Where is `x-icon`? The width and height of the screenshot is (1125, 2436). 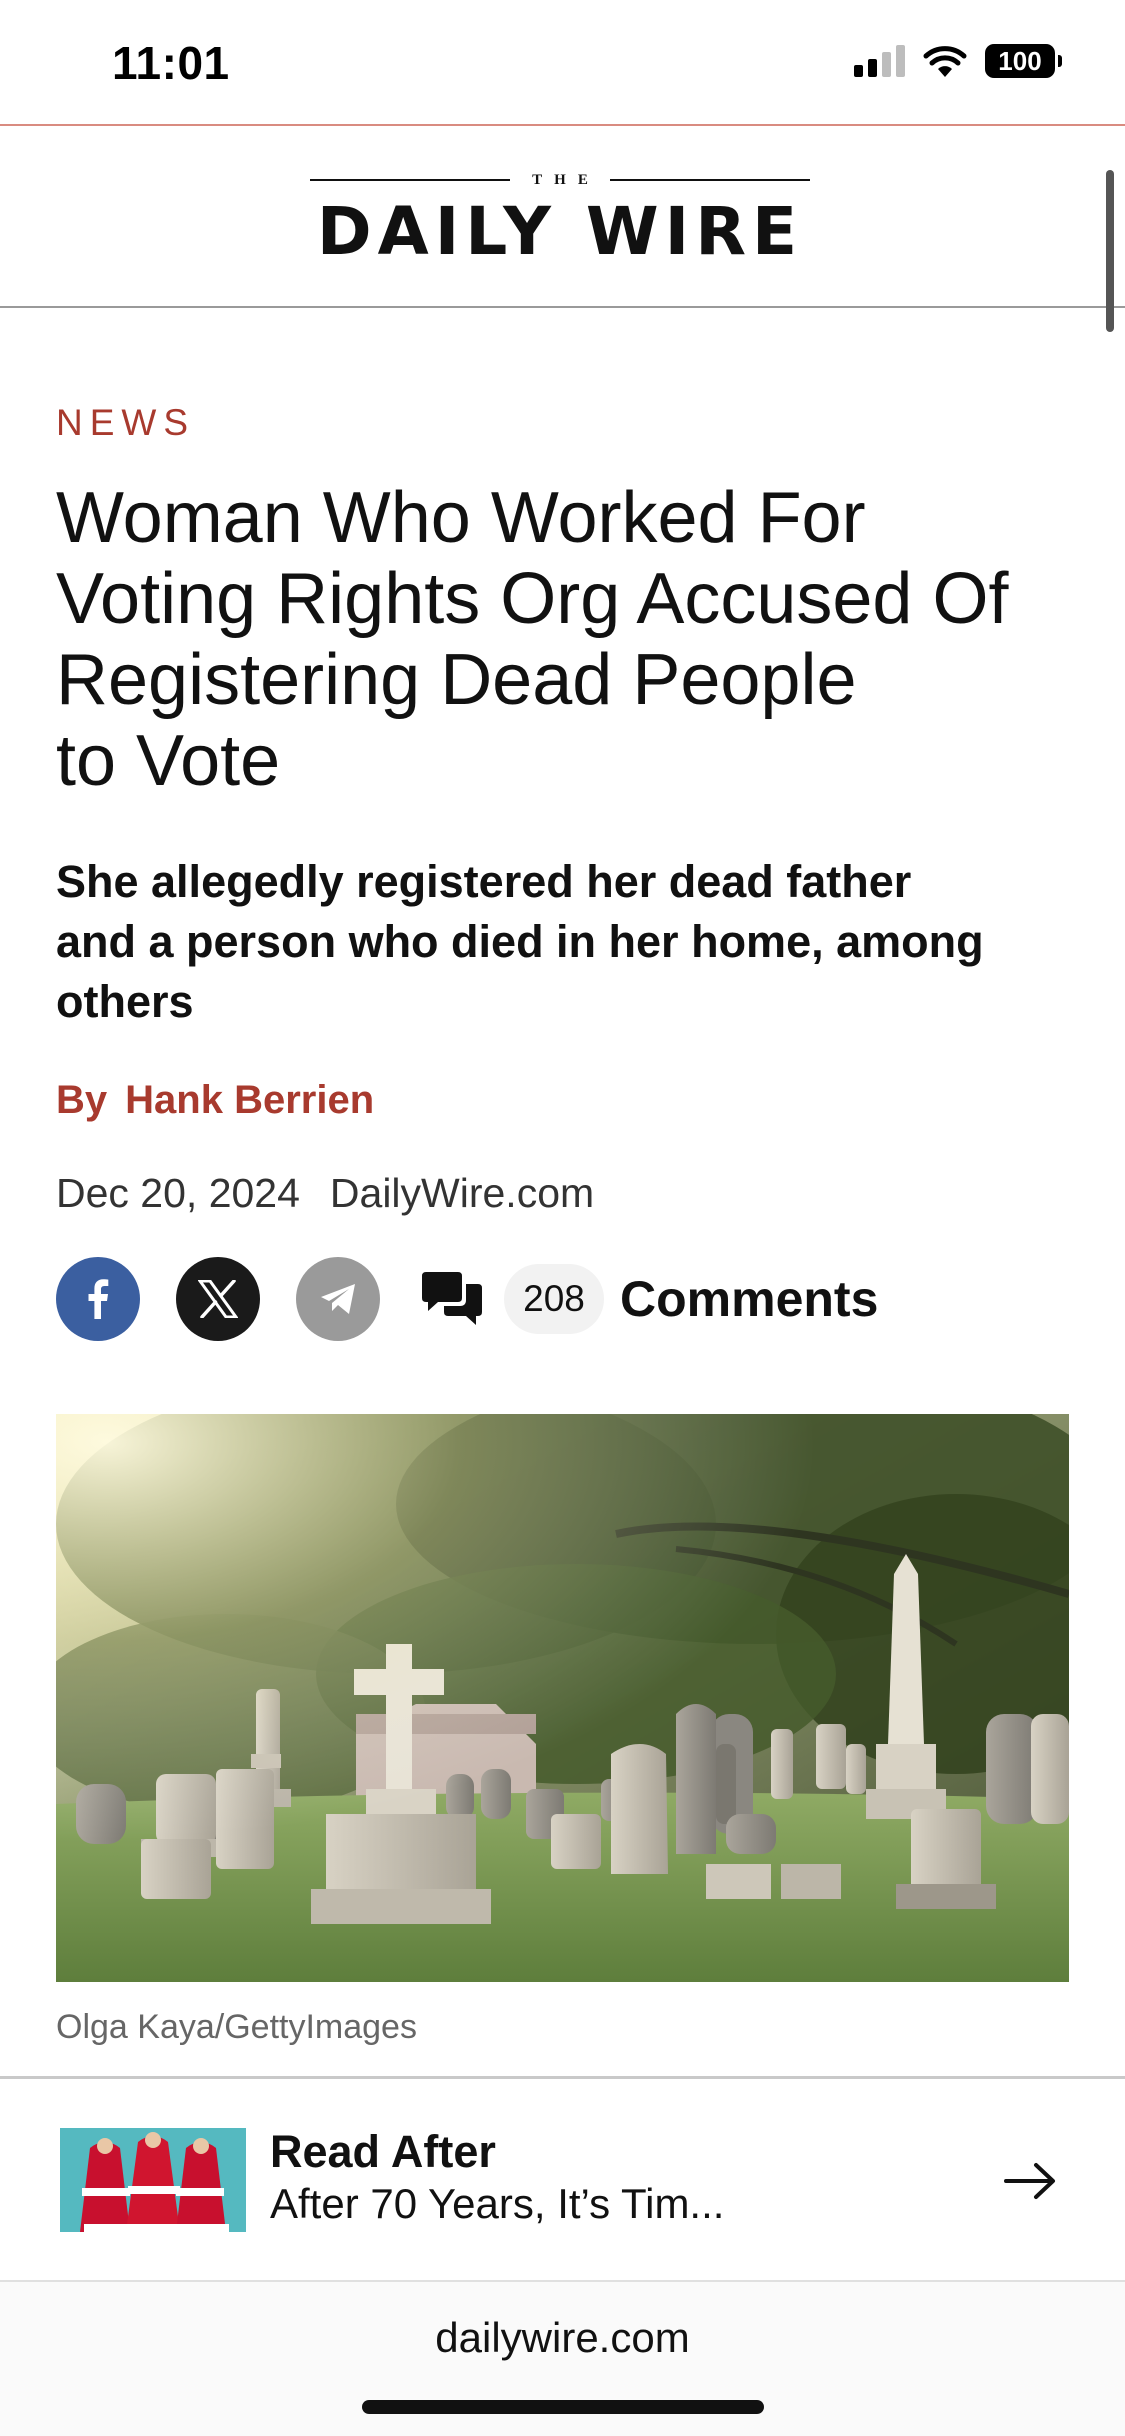 x-icon is located at coordinates (218, 1299).